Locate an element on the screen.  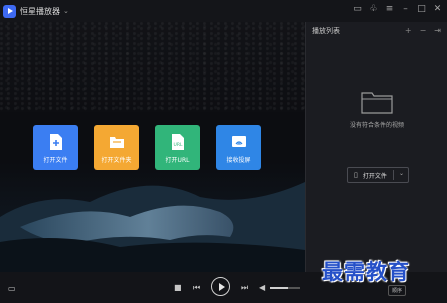
next-icon: ⏭ is located at coordinates (244, 288).